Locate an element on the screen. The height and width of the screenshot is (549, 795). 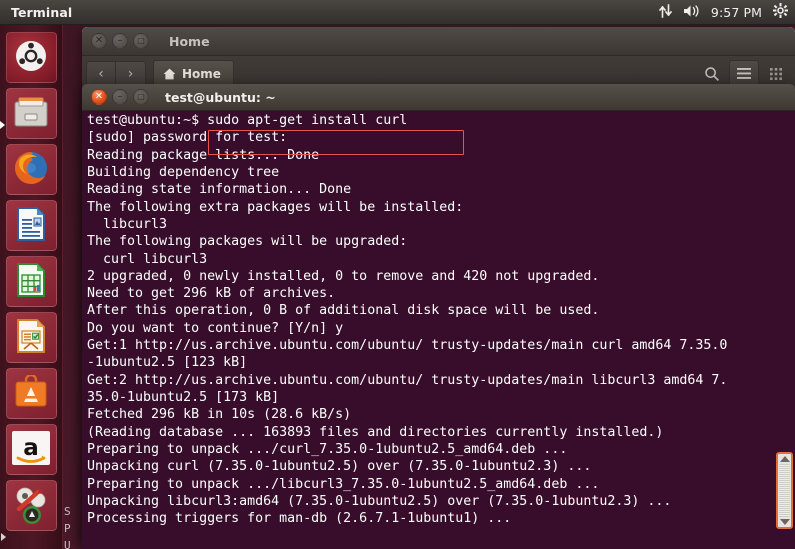
launcher-active-arrow-icon is located at coordinates (2, 125).